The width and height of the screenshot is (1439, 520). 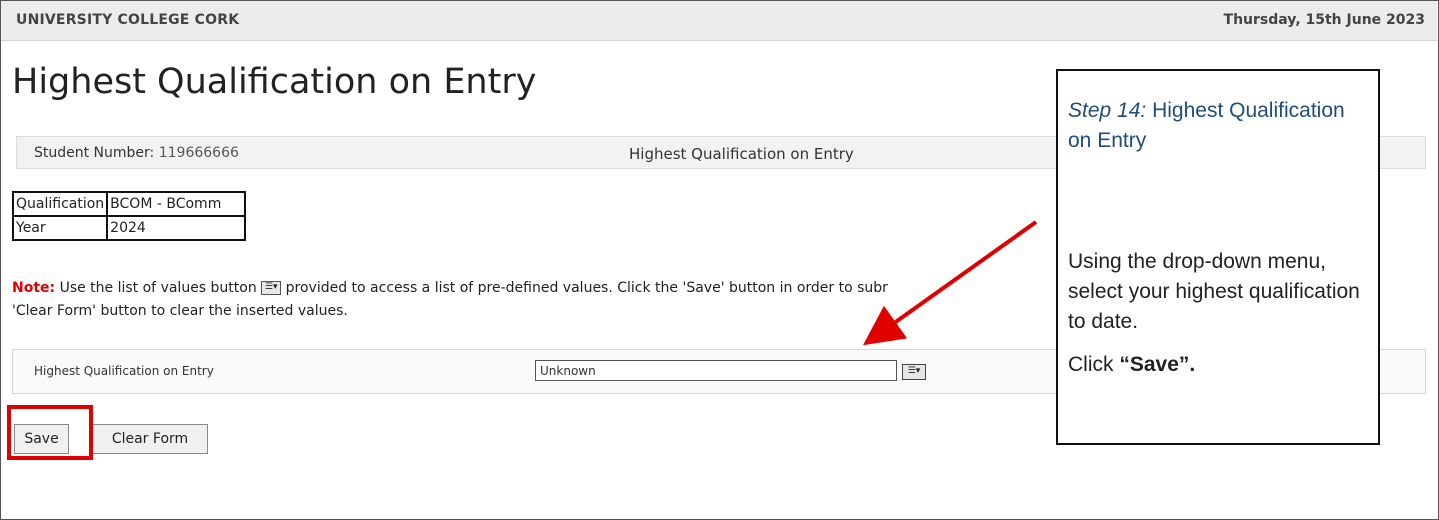 What do you see at coordinates (1157, 364) in the screenshot?
I see `callout-click-target: “Save”.` at bounding box center [1157, 364].